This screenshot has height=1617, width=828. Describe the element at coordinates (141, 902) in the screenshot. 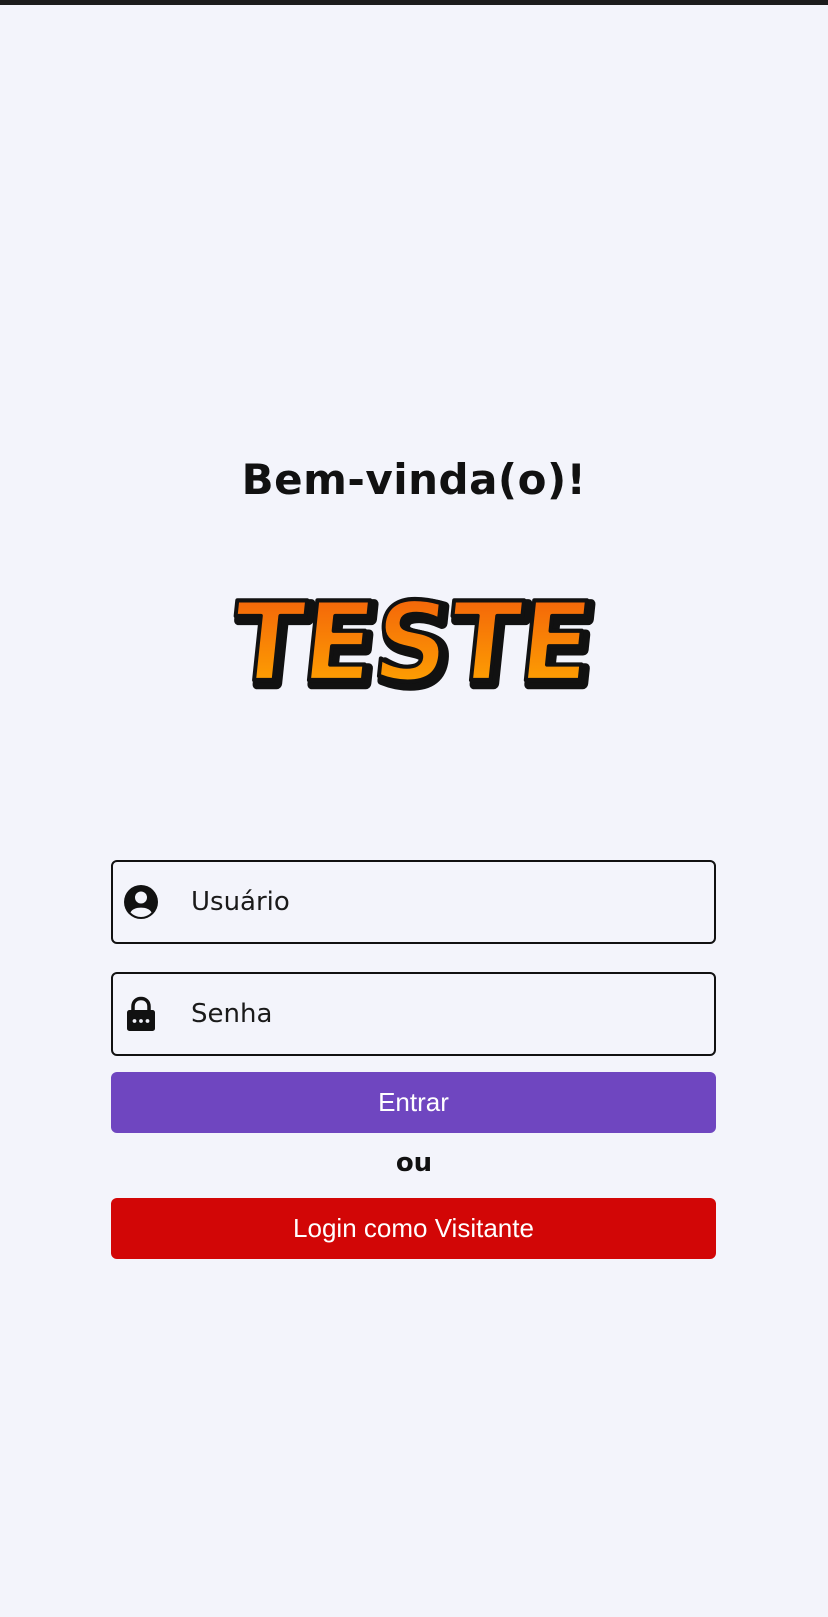

I see `person-icon` at that location.